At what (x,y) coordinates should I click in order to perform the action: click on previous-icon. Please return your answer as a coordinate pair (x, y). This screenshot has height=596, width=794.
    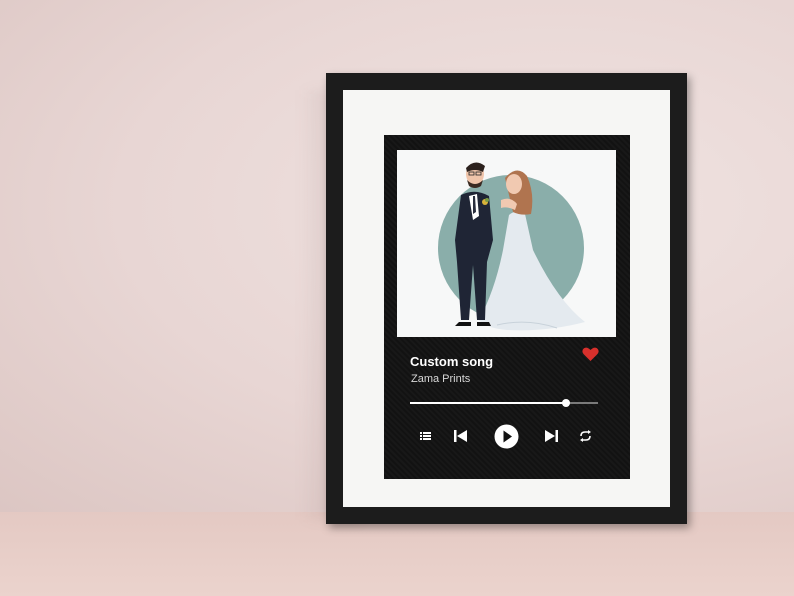
    Looking at the image, I should click on (460, 436).